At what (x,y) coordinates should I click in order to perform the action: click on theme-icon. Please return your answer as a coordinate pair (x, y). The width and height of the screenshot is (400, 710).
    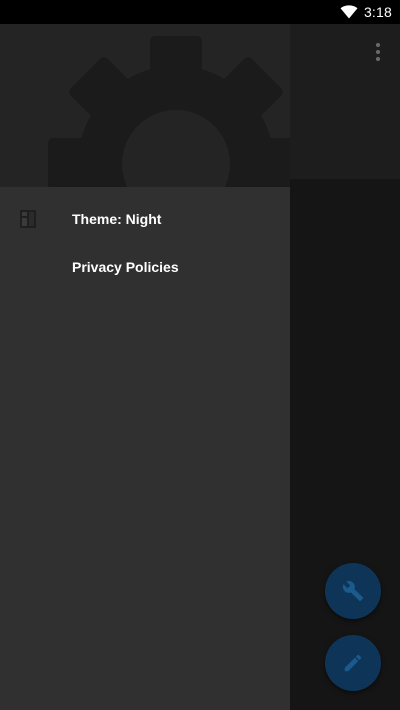
    Looking at the image, I should click on (28, 219).